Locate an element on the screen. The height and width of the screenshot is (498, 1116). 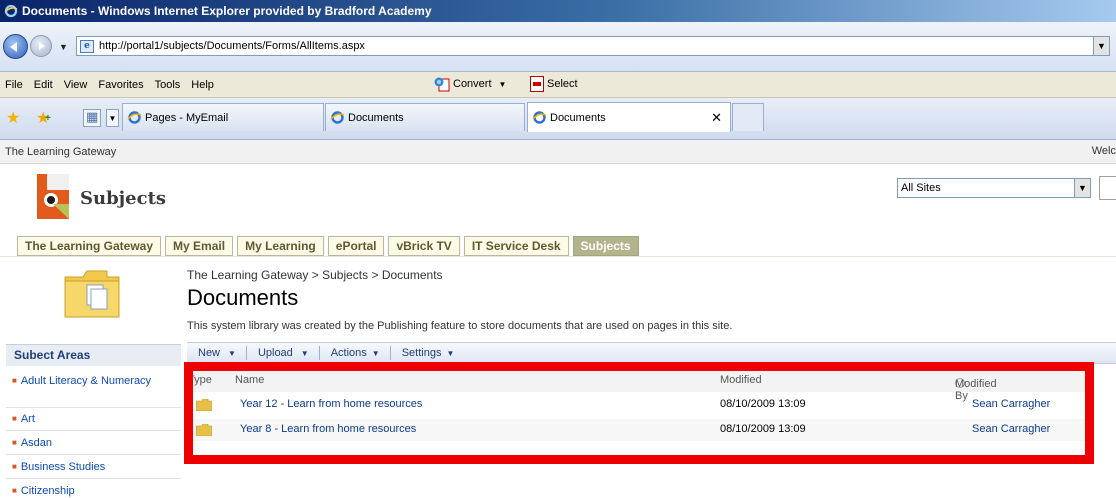
convert-label: Convert is located at coordinates (472, 84).